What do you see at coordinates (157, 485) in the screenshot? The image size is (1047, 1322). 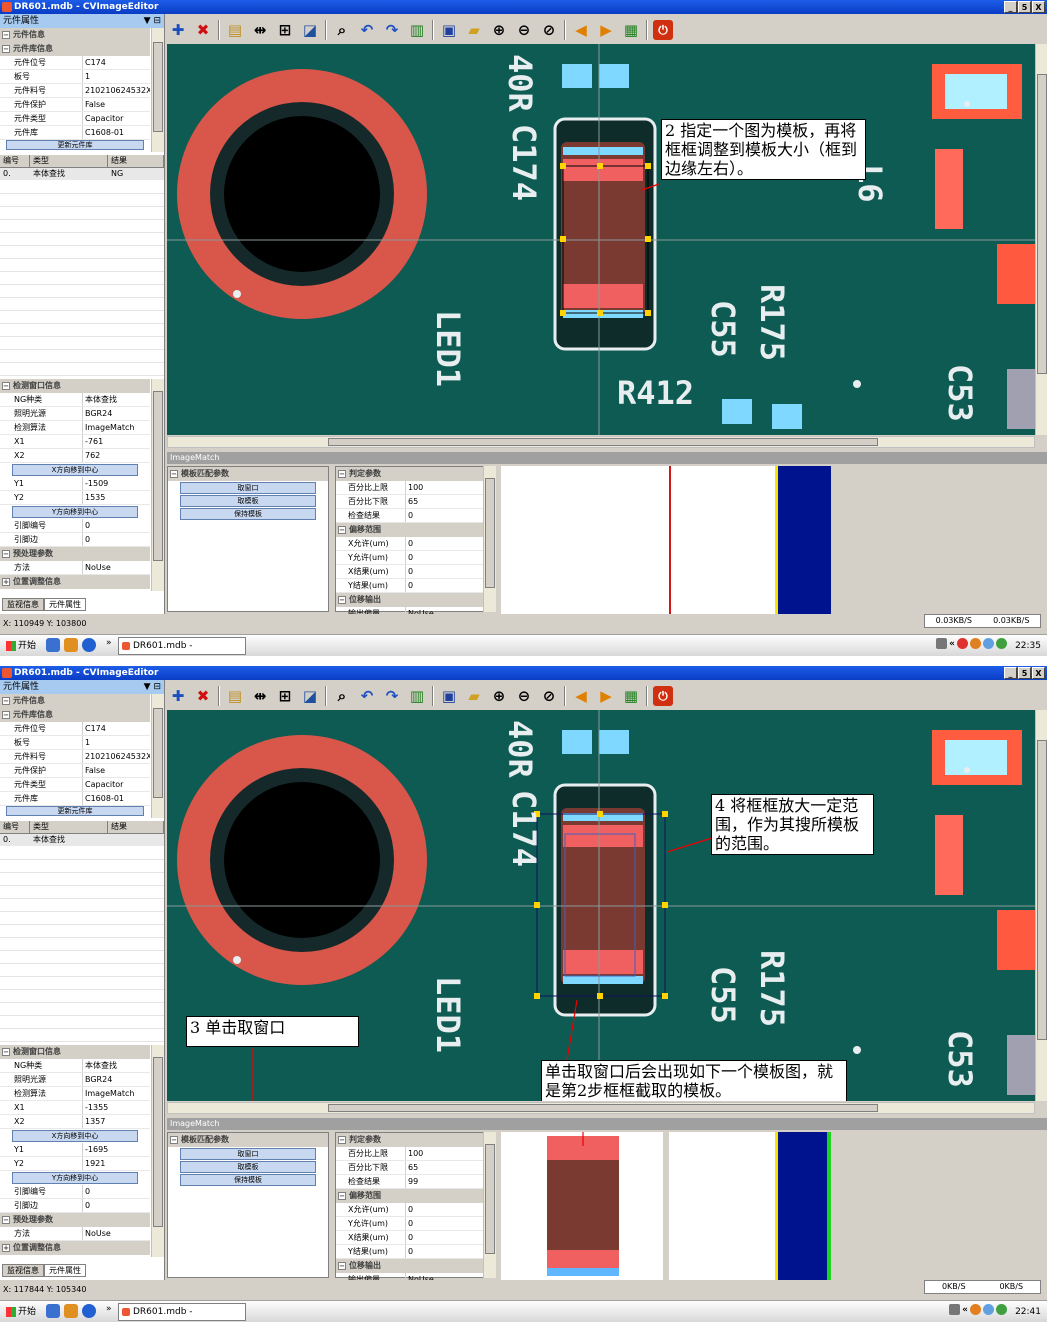 I see `detect-scrollbar` at bounding box center [157, 485].